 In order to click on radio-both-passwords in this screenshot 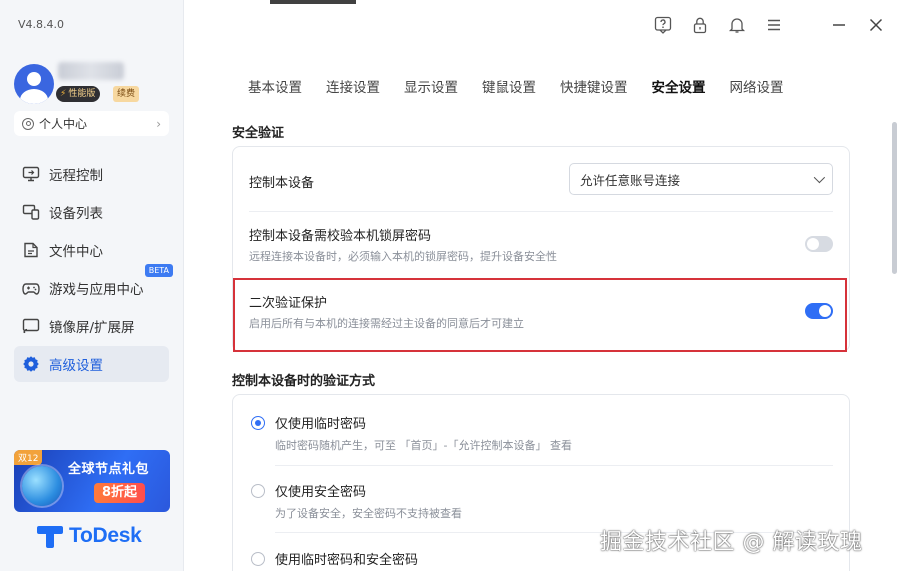, I will do `click(258, 559)`.